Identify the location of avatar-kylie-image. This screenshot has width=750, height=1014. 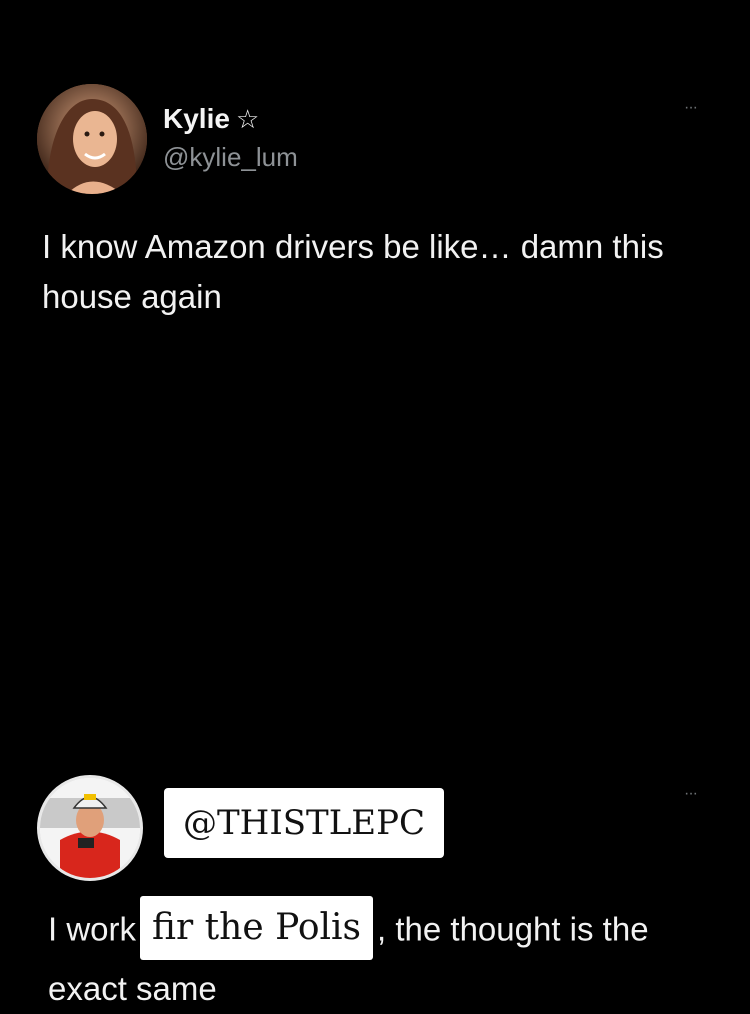
(92, 139).